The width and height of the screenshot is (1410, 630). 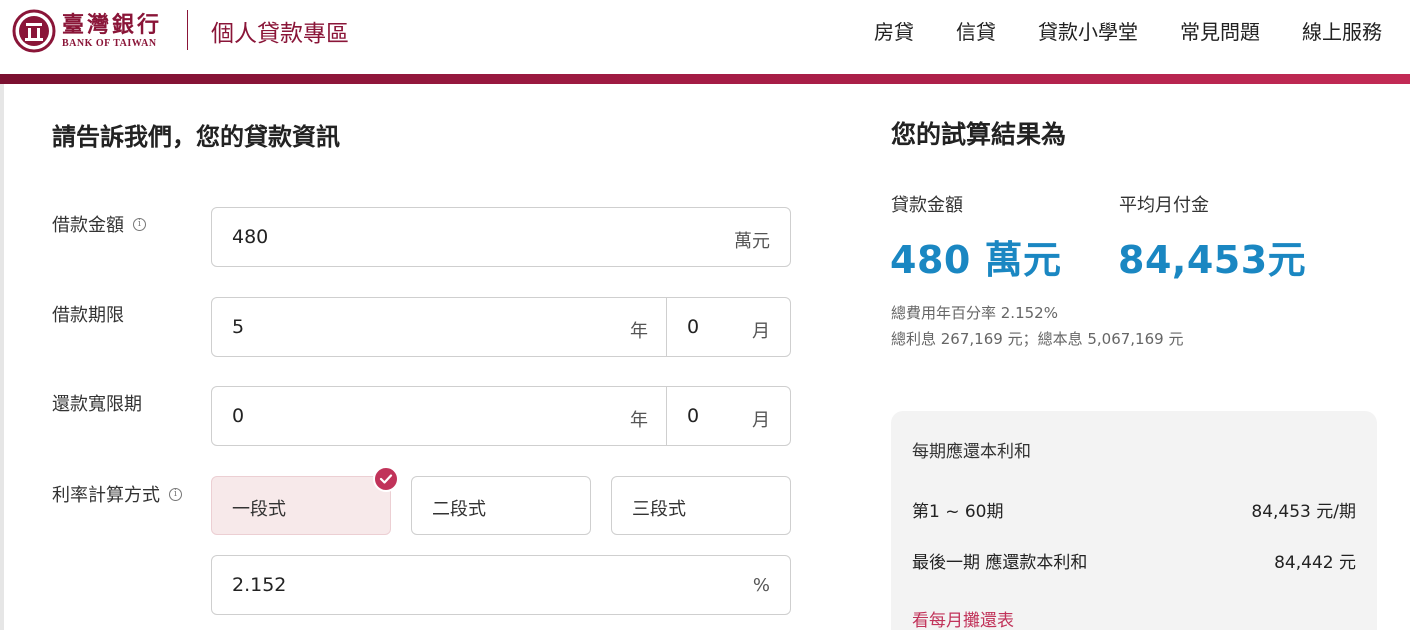 I want to click on grace-period-label-text: 還款寬限期, so click(x=97, y=404).